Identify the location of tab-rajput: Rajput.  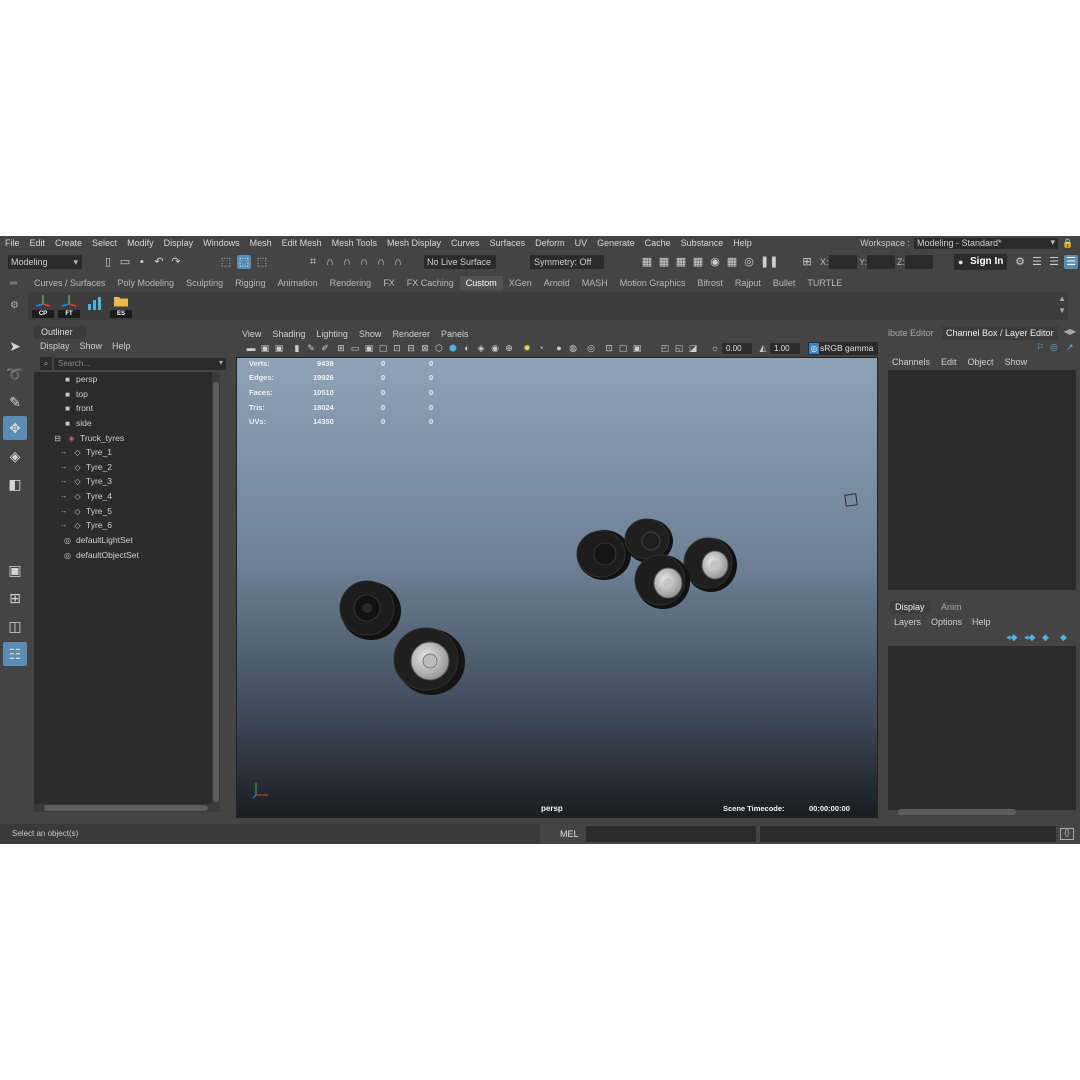
(748, 283).